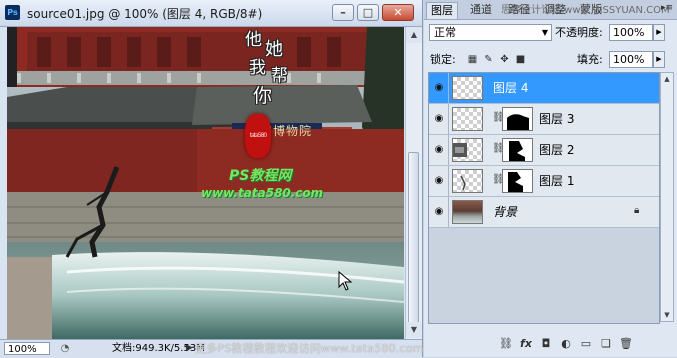 The width and height of the screenshot is (677, 358). What do you see at coordinates (65, 348) in the screenshot?
I see `status-clock-icon: ◔` at bounding box center [65, 348].